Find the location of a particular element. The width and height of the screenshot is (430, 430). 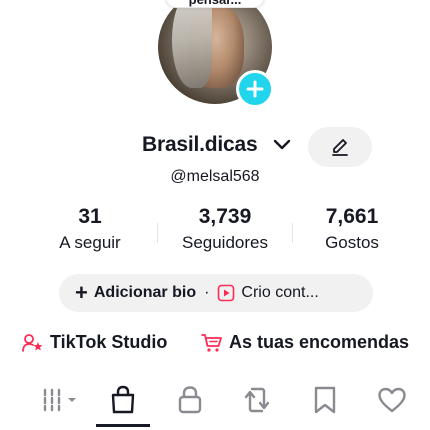

username-row: Brasil.dicas is located at coordinates (215, 147).